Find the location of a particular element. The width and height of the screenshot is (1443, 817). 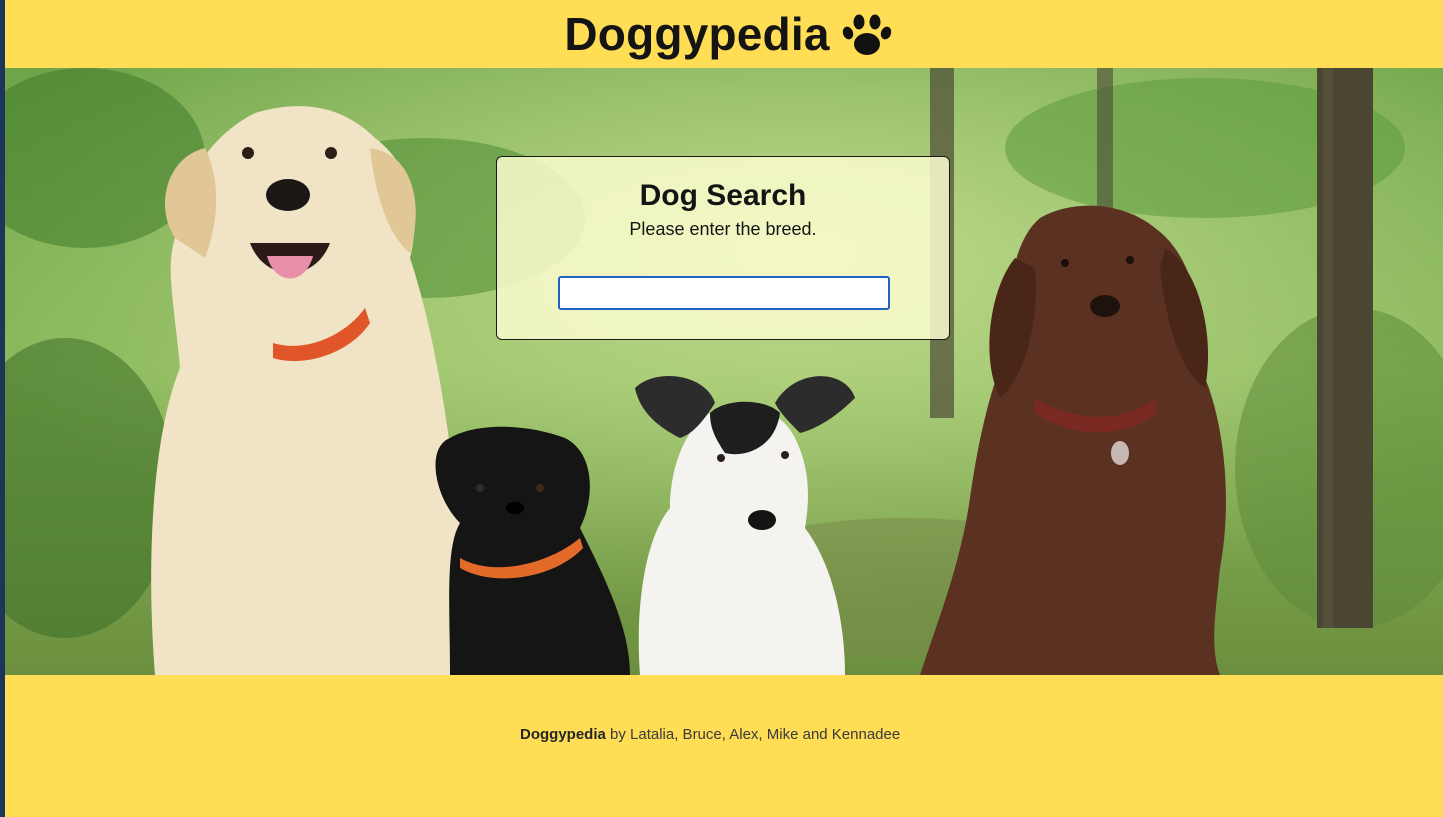

breed-search-input is located at coordinates (724, 293).